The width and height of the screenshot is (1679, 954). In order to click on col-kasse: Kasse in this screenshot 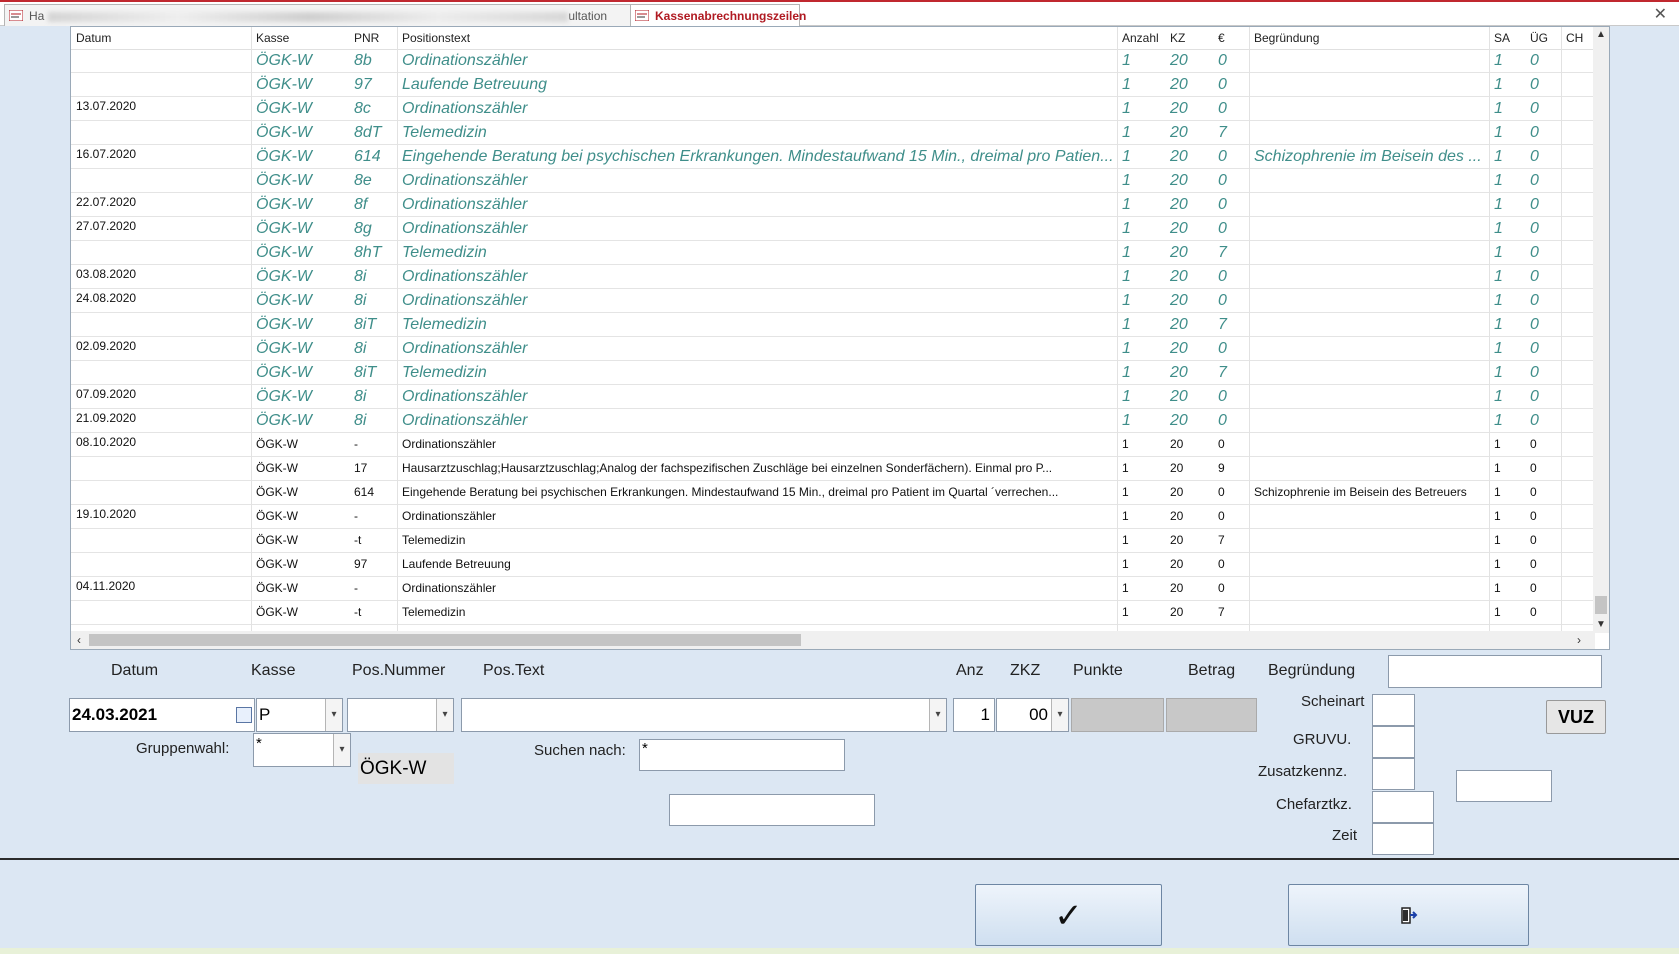, I will do `click(300, 38)`.